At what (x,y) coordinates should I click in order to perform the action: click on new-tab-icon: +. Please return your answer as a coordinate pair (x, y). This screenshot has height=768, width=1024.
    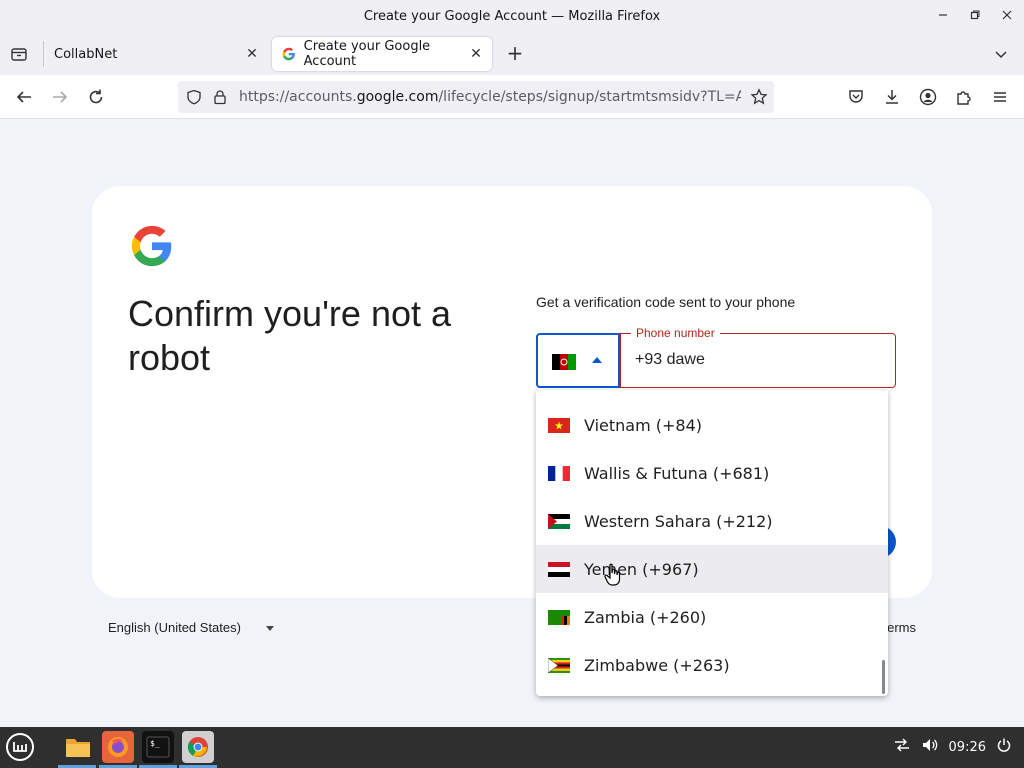
    Looking at the image, I should click on (515, 54).